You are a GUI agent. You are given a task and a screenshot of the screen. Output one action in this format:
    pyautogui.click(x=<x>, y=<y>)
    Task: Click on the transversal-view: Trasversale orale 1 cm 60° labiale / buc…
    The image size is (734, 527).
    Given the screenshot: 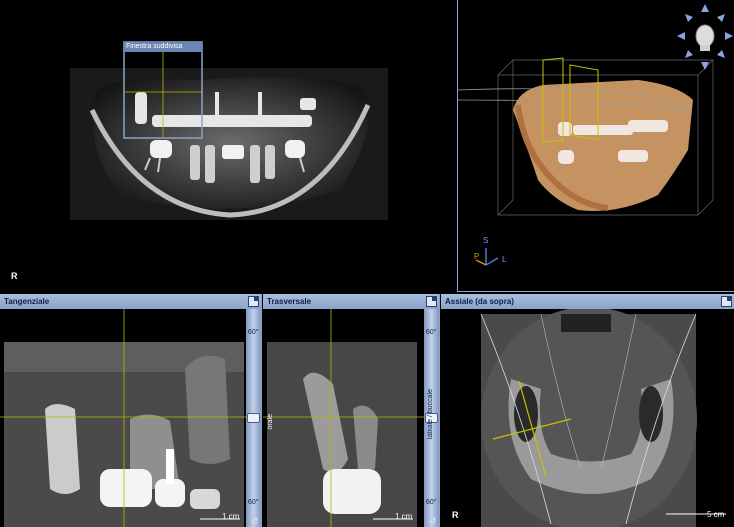 What is the action you would take?
    pyautogui.click(x=351, y=410)
    